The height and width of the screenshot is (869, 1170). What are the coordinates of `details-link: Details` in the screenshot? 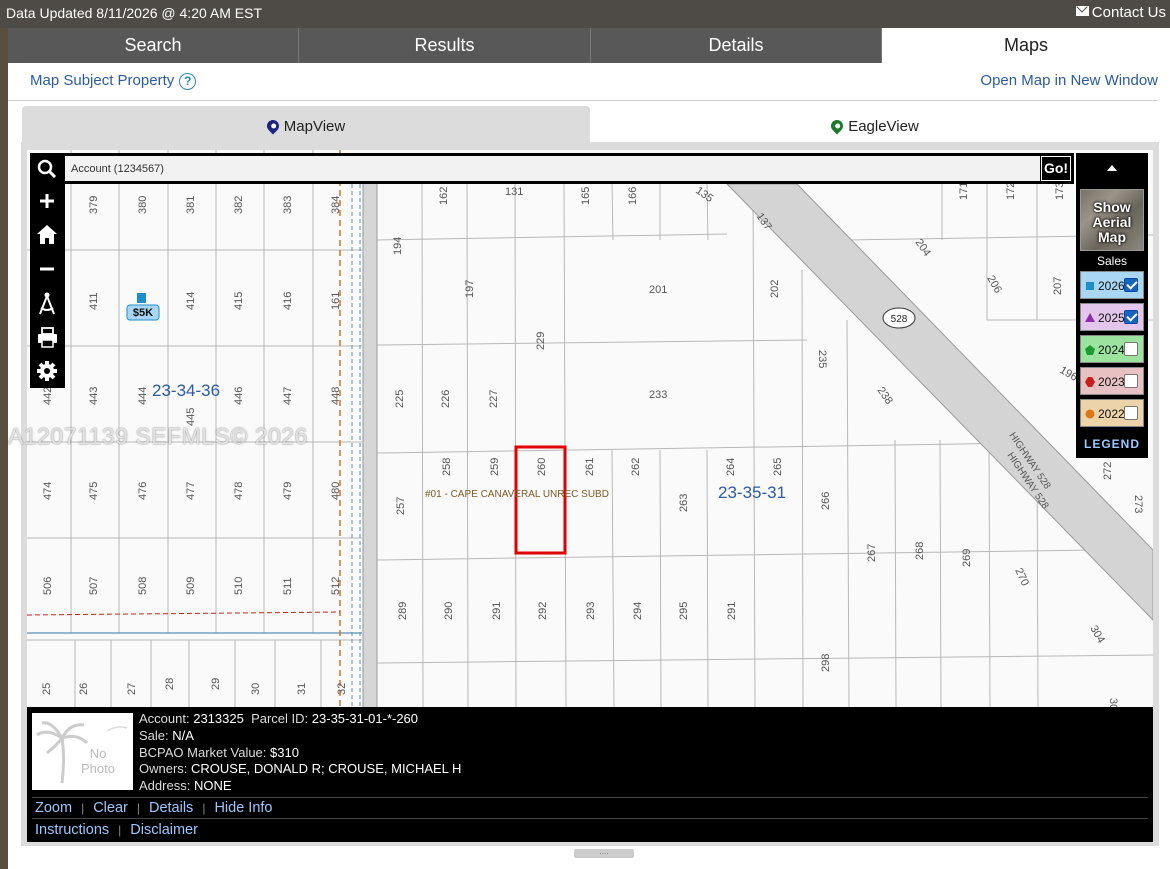 It's located at (171, 808).